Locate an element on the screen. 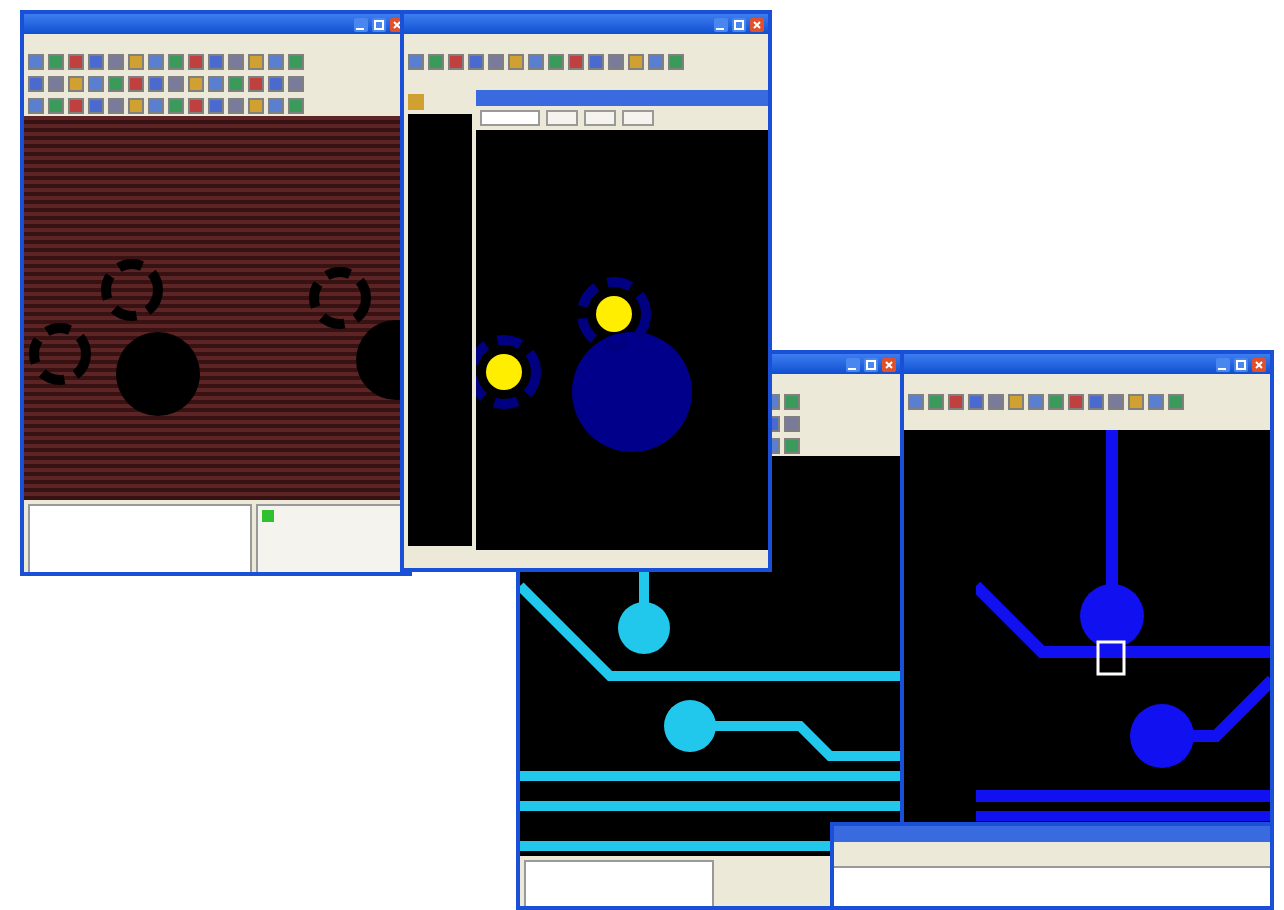  status-light-icon is located at coordinates (268, 516).